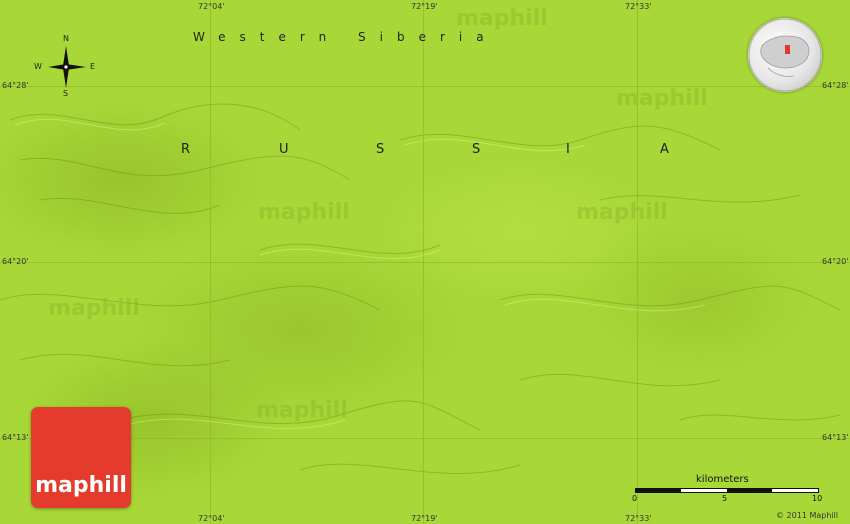 The image size is (850, 524). I want to click on region-label: Western Siberia, so click(345, 37).